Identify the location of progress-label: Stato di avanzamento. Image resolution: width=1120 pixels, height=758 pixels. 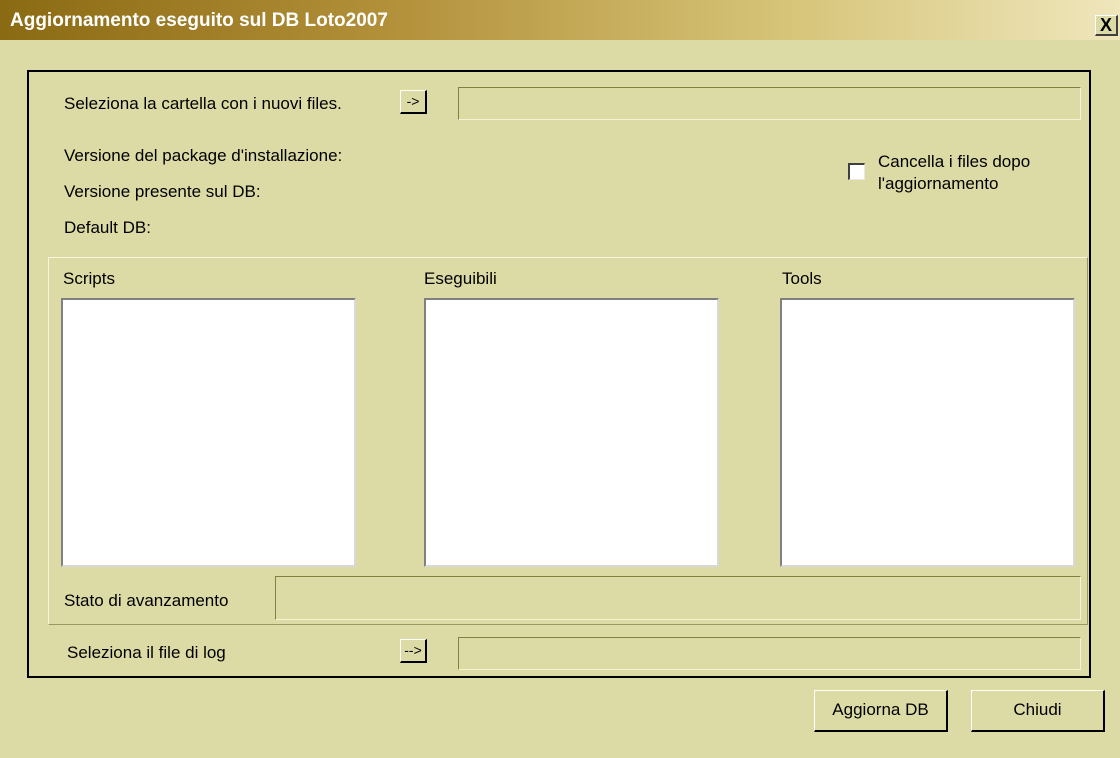
(146, 600).